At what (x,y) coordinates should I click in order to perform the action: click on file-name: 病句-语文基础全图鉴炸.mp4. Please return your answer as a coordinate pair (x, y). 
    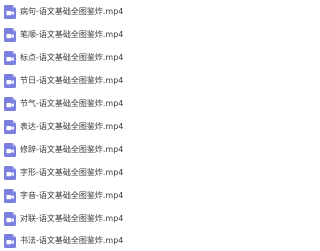
    Looking at the image, I should click on (72, 11).